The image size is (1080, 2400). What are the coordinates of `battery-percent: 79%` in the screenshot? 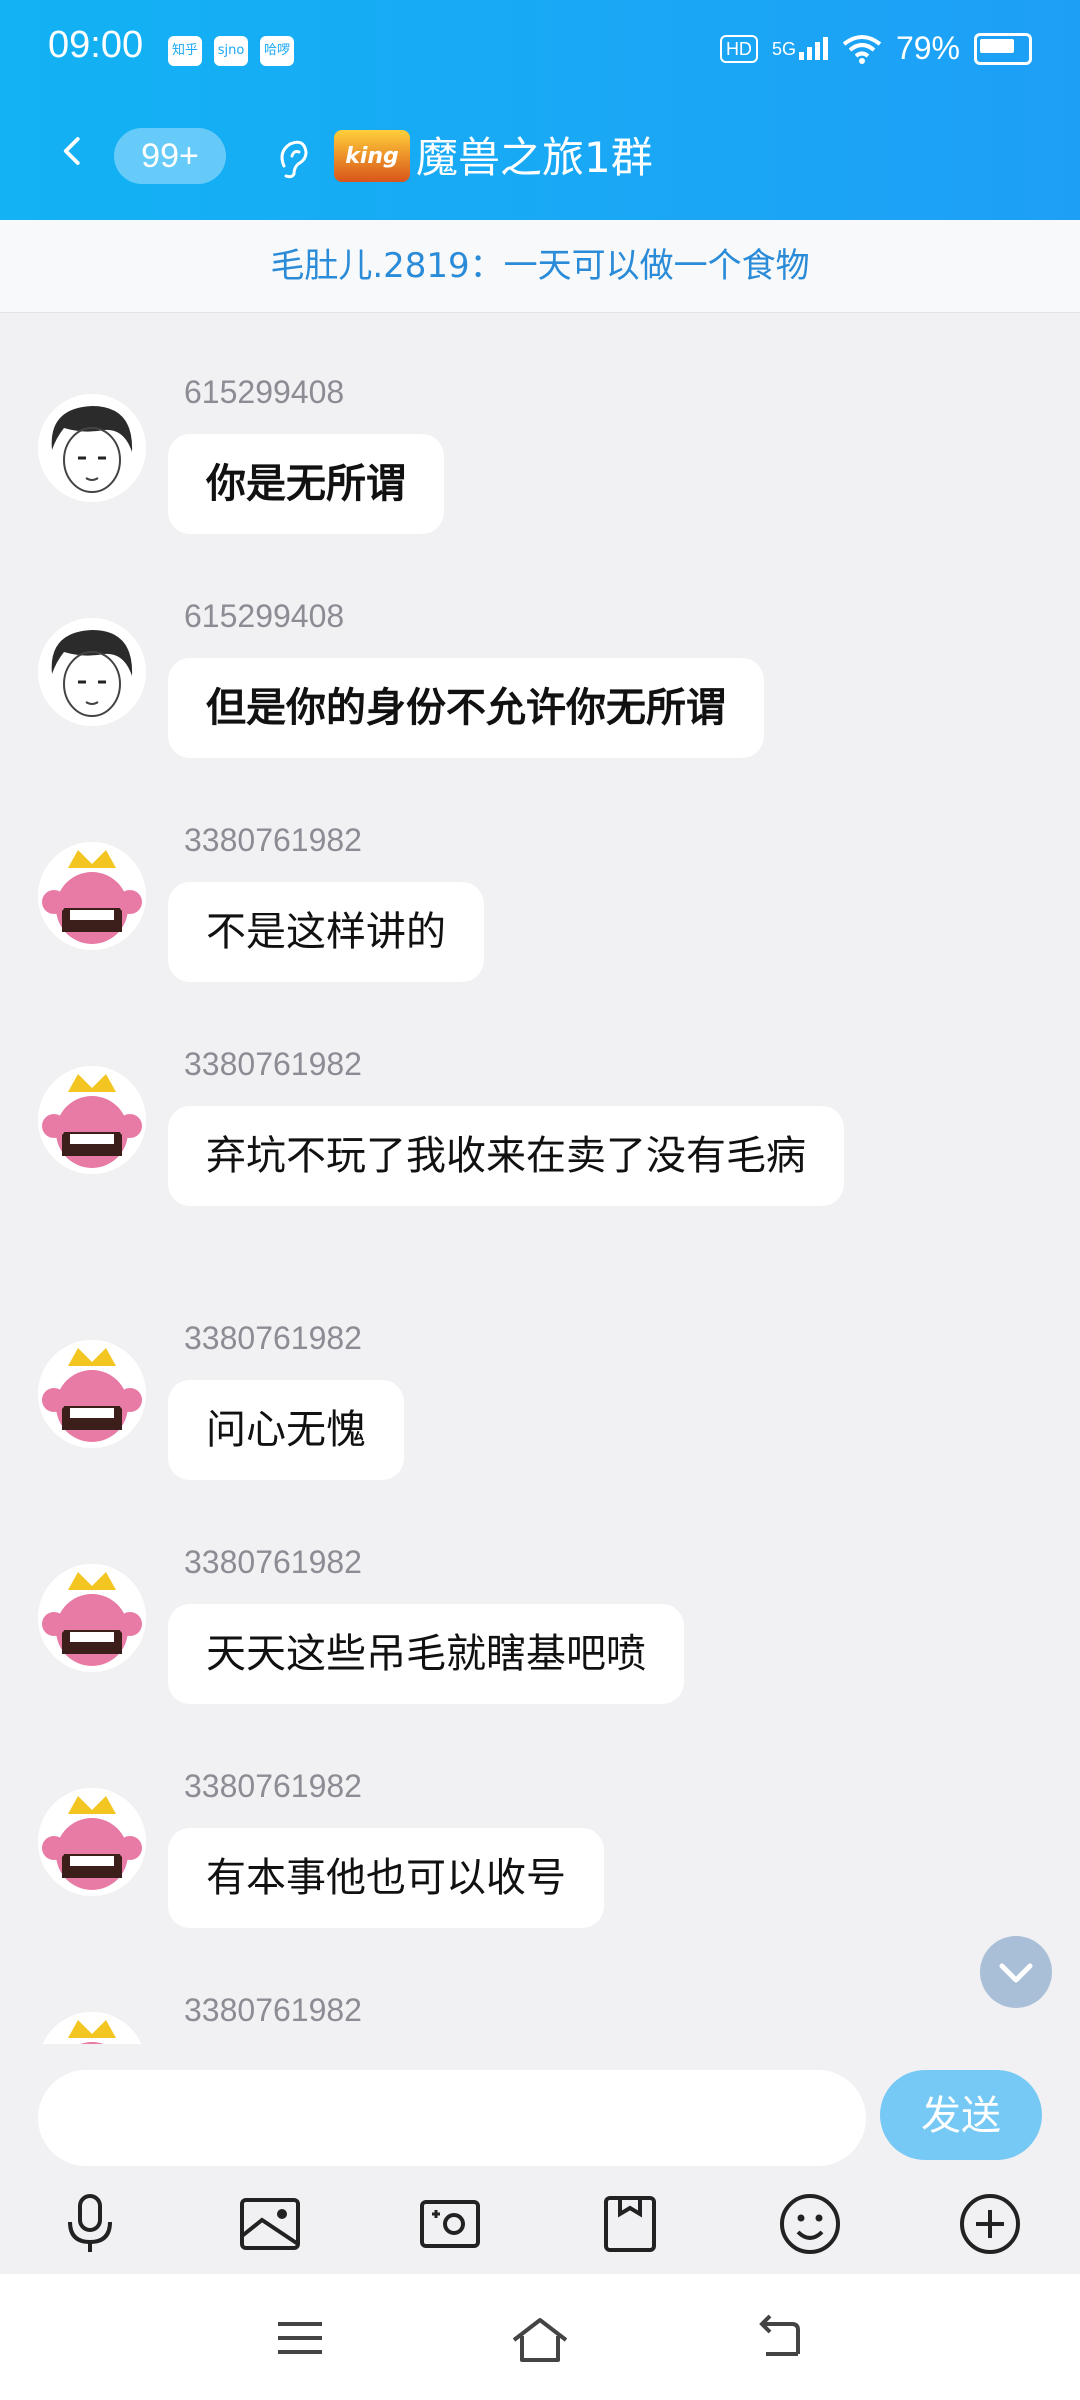 It's located at (927, 48).